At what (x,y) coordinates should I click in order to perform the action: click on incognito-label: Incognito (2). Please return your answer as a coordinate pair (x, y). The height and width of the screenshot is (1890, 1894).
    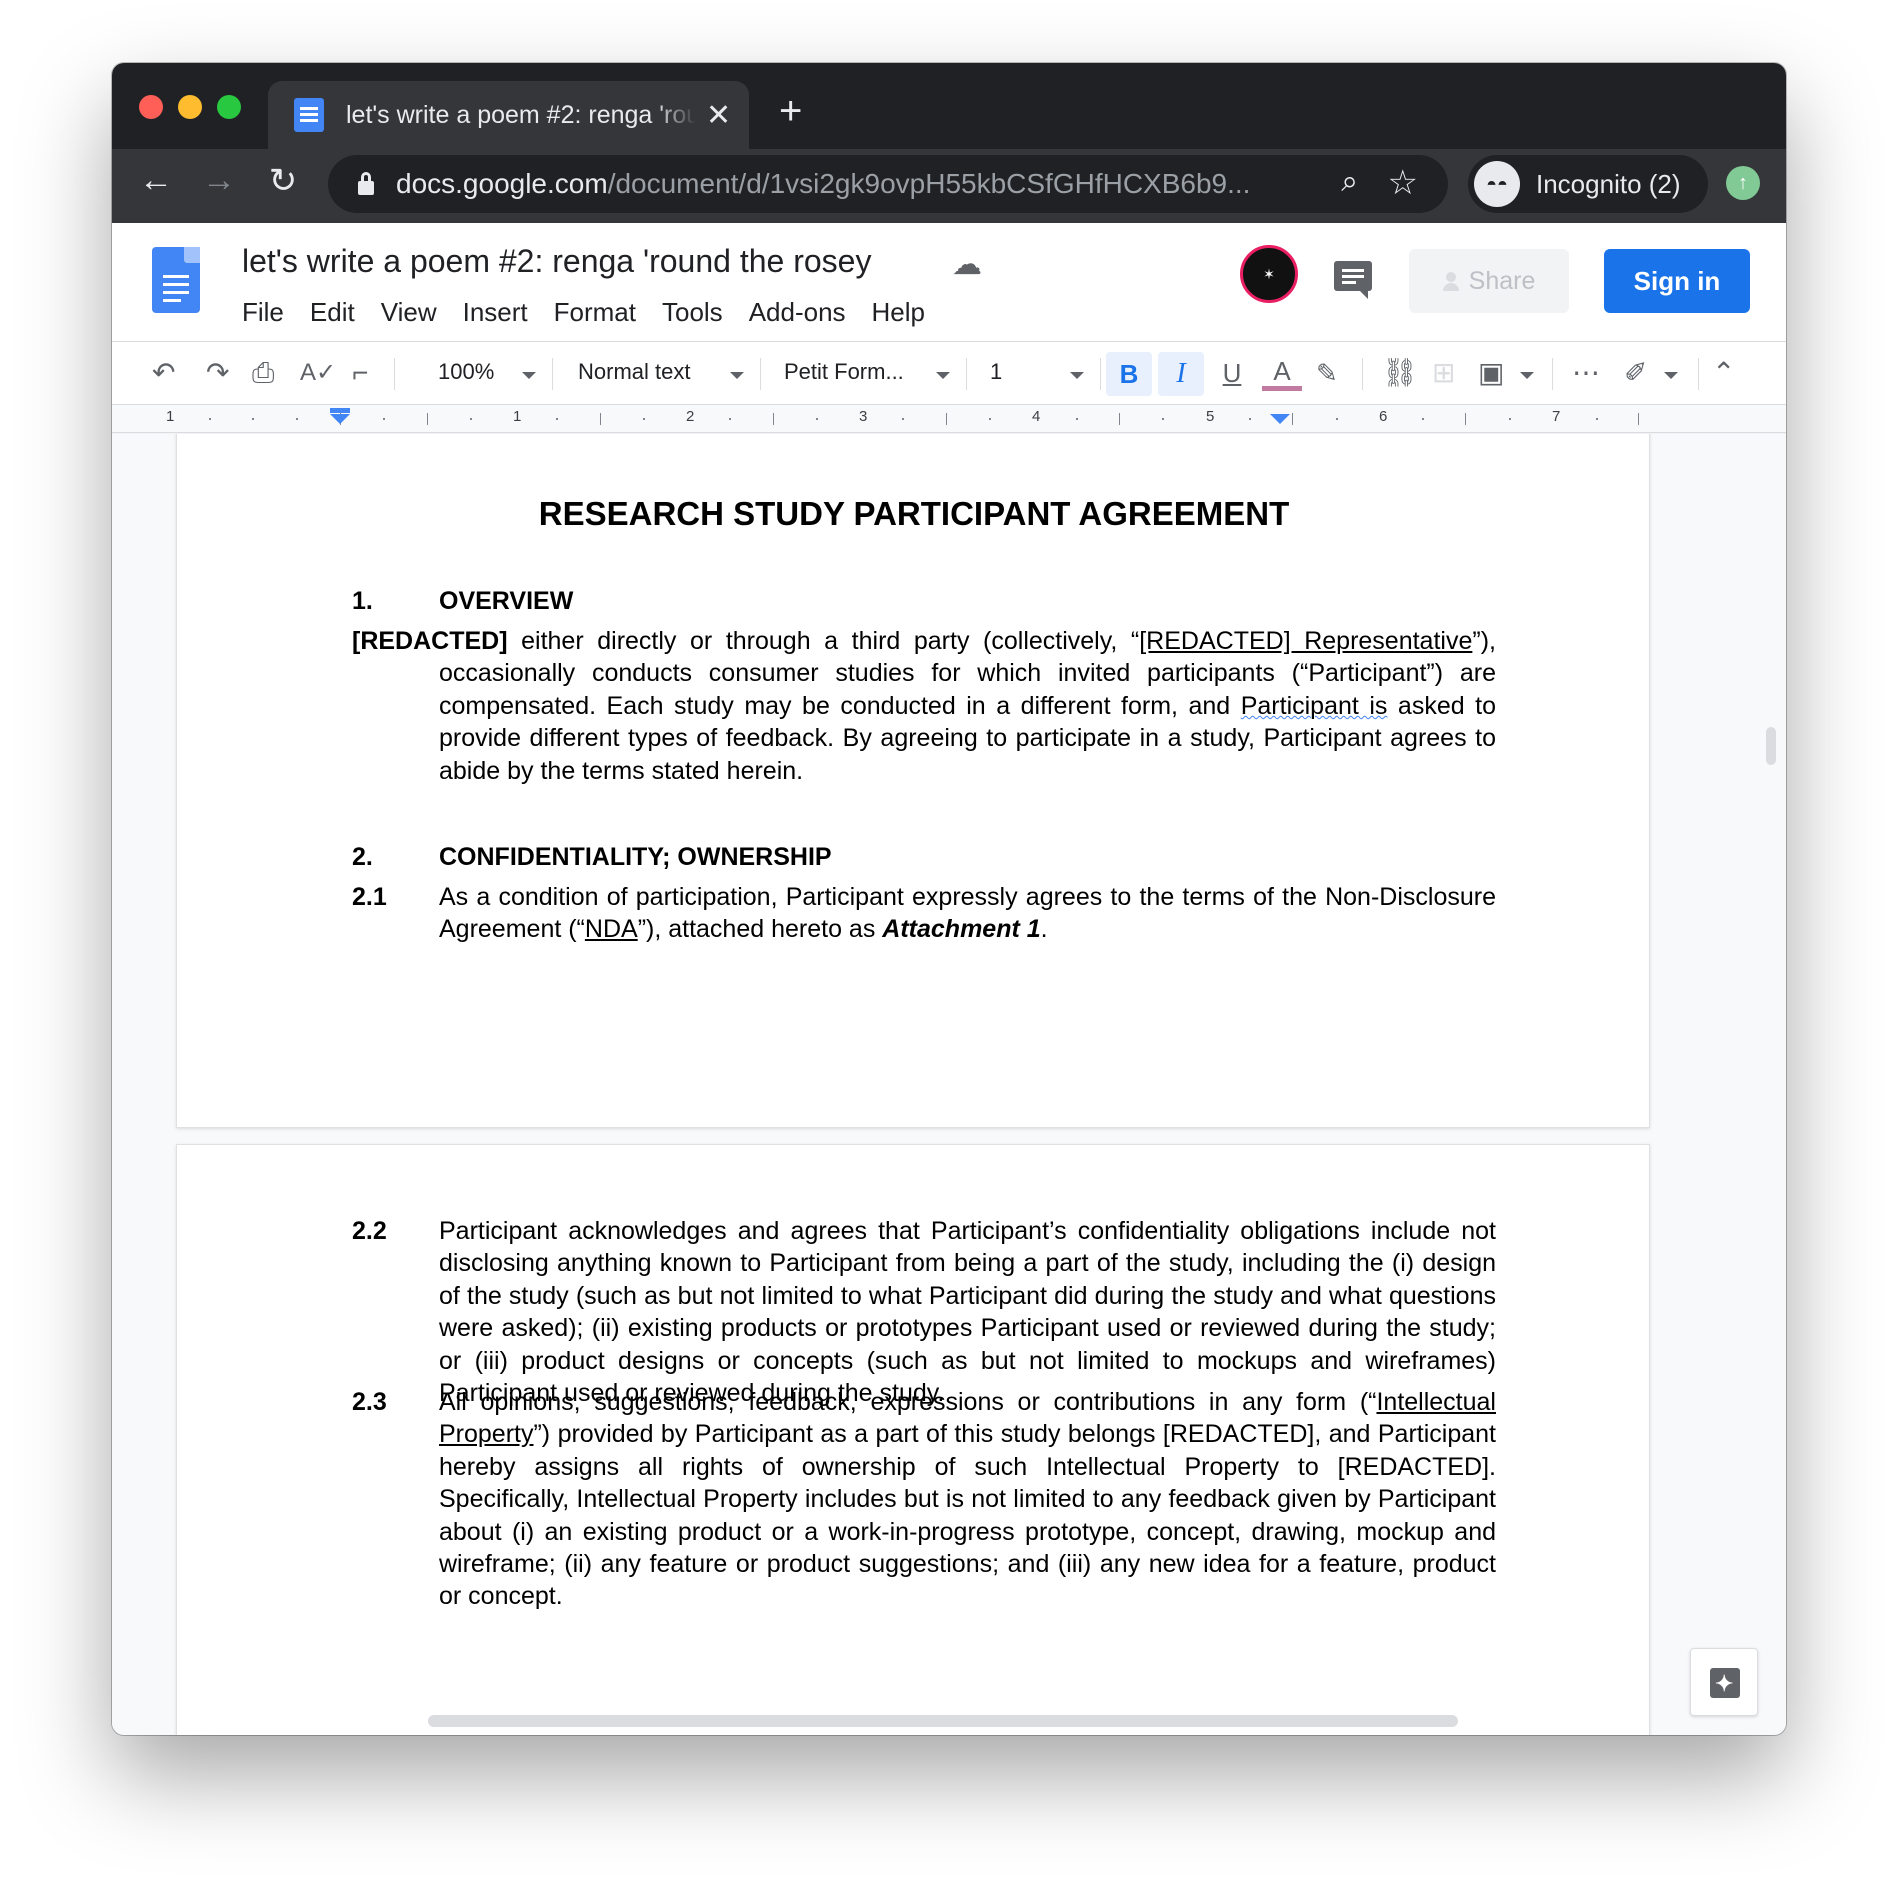
    Looking at the image, I should click on (1608, 183).